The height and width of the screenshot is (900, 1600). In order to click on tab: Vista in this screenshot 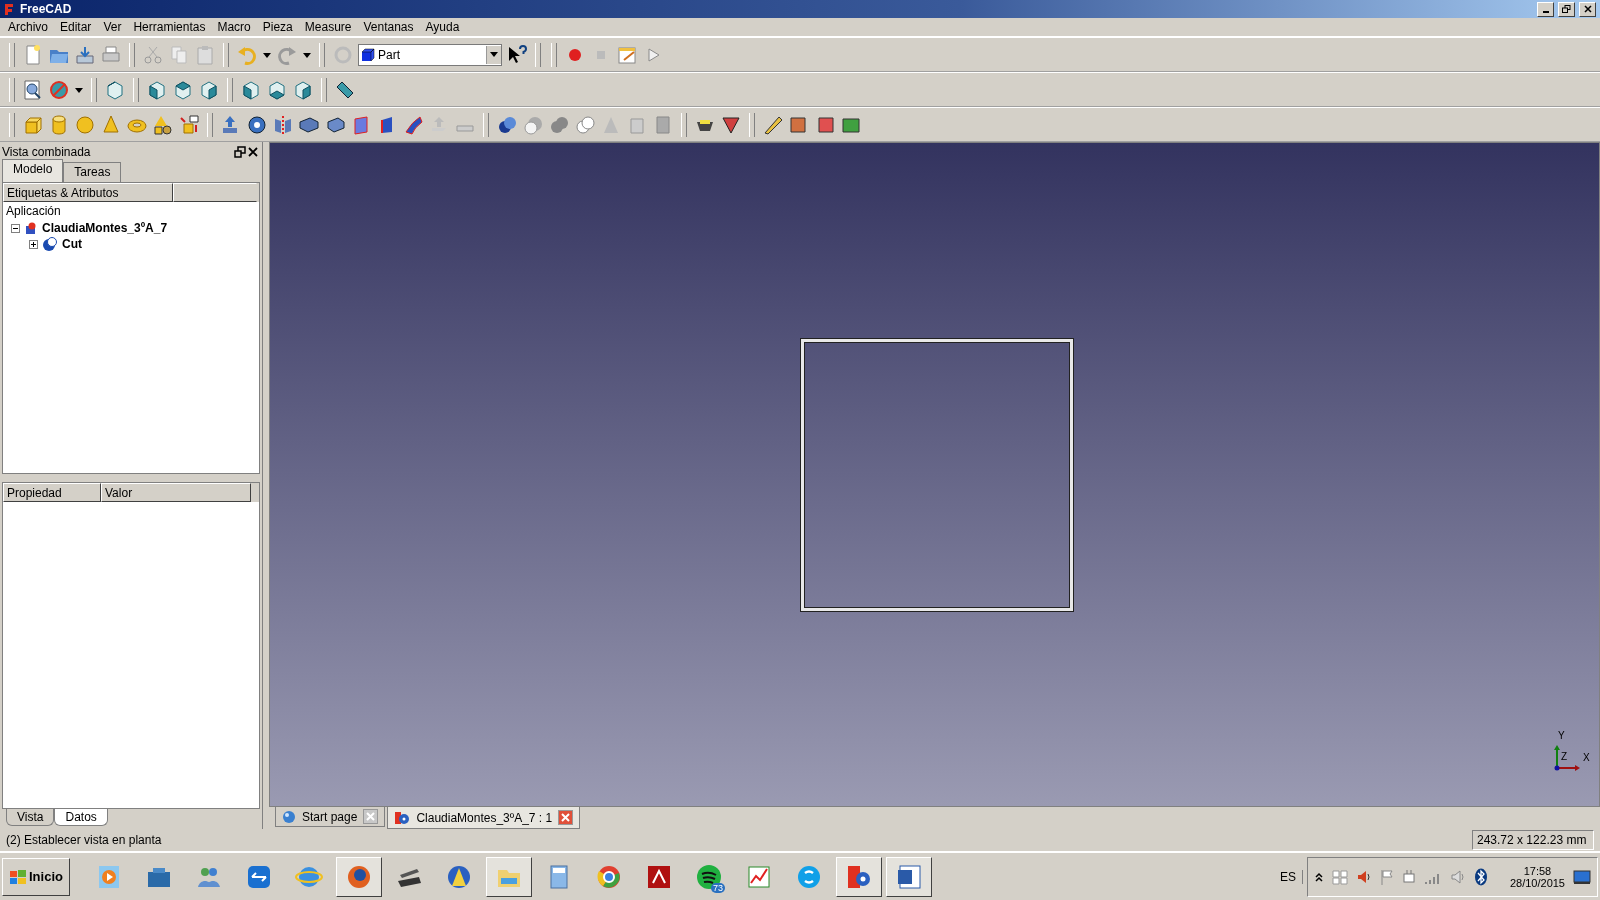, I will do `click(30, 817)`.